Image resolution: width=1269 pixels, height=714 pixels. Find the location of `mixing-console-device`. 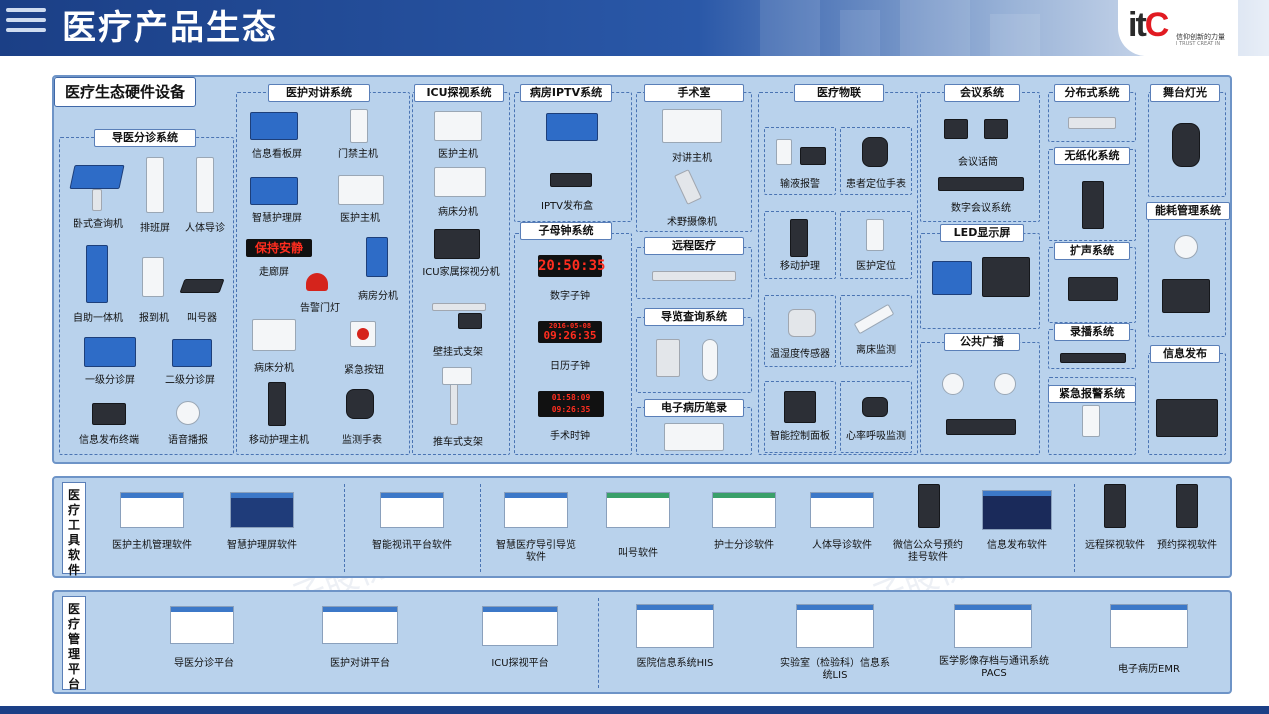

mixing-console-device is located at coordinates (1093, 289).